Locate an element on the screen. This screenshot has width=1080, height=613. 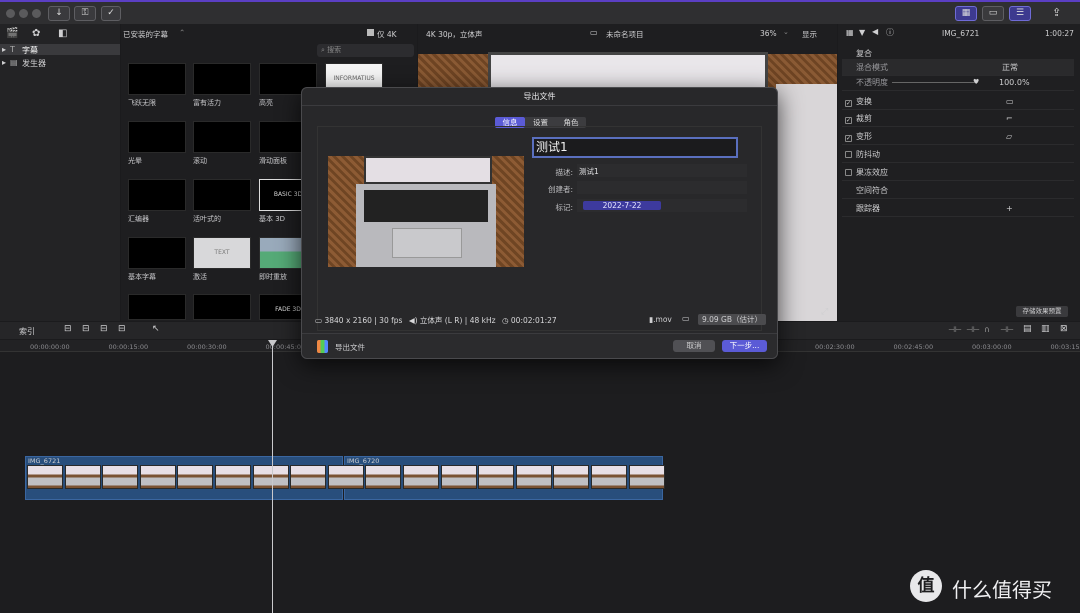
browser-toggle-button: ▦ is located at coordinates (966, 13).